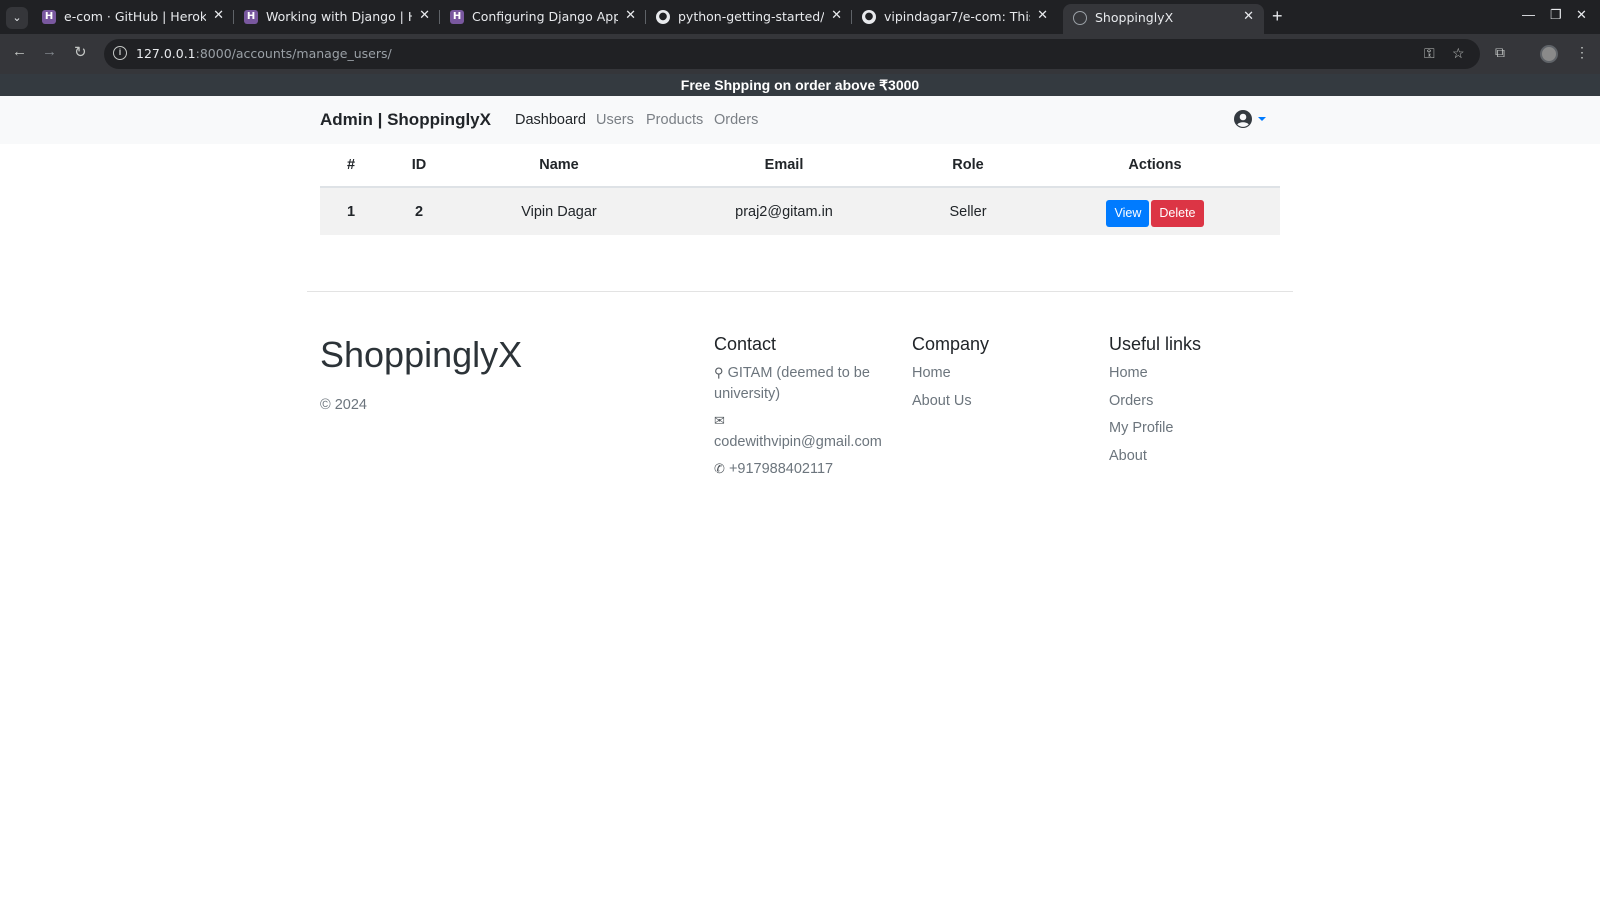  I want to click on back-icon: ←, so click(19, 51).